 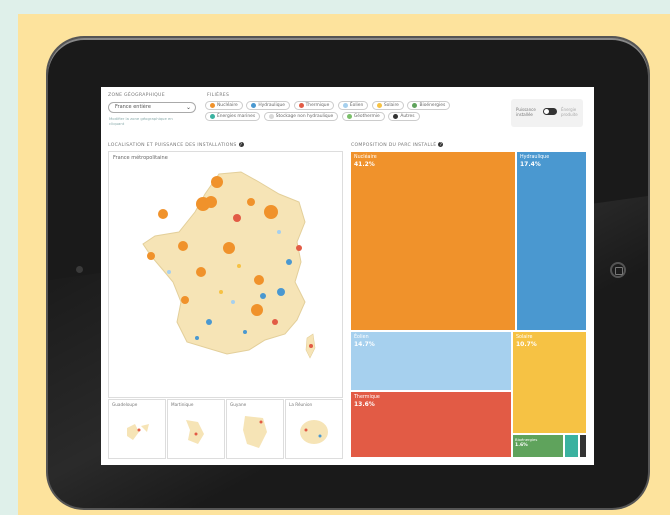 What do you see at coordinates (301, 404) in the screenshot?
I see `overseas-name: La Réunion` at bounding box center [301, 404].